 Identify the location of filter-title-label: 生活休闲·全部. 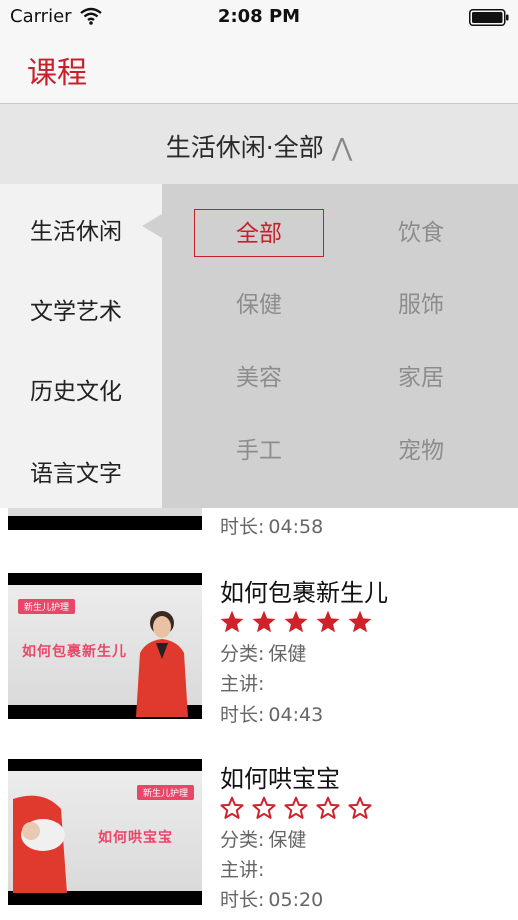
(244, 147).